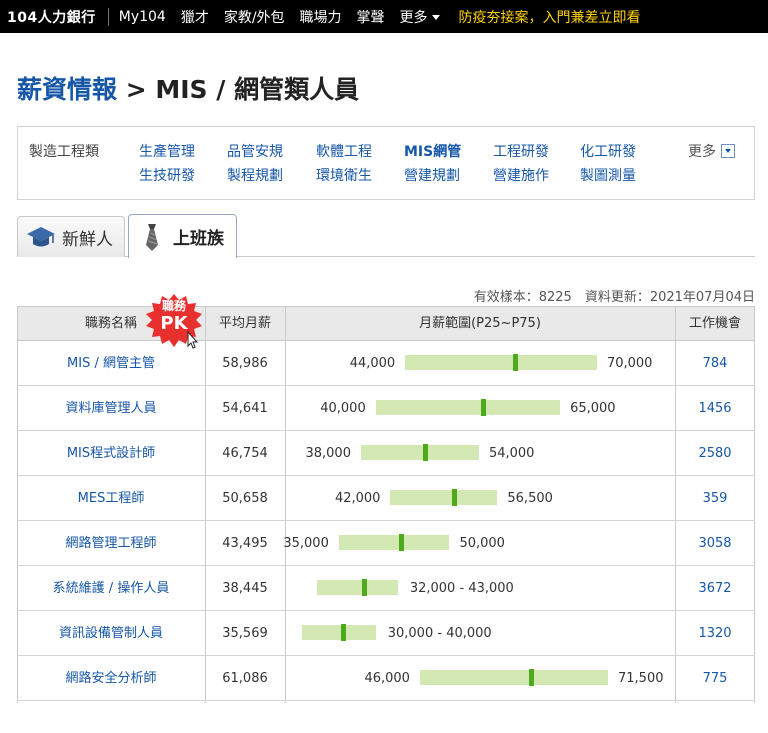 The image size is (768, 733). I want to click on category-item: 生技研發, so click(167, 175).